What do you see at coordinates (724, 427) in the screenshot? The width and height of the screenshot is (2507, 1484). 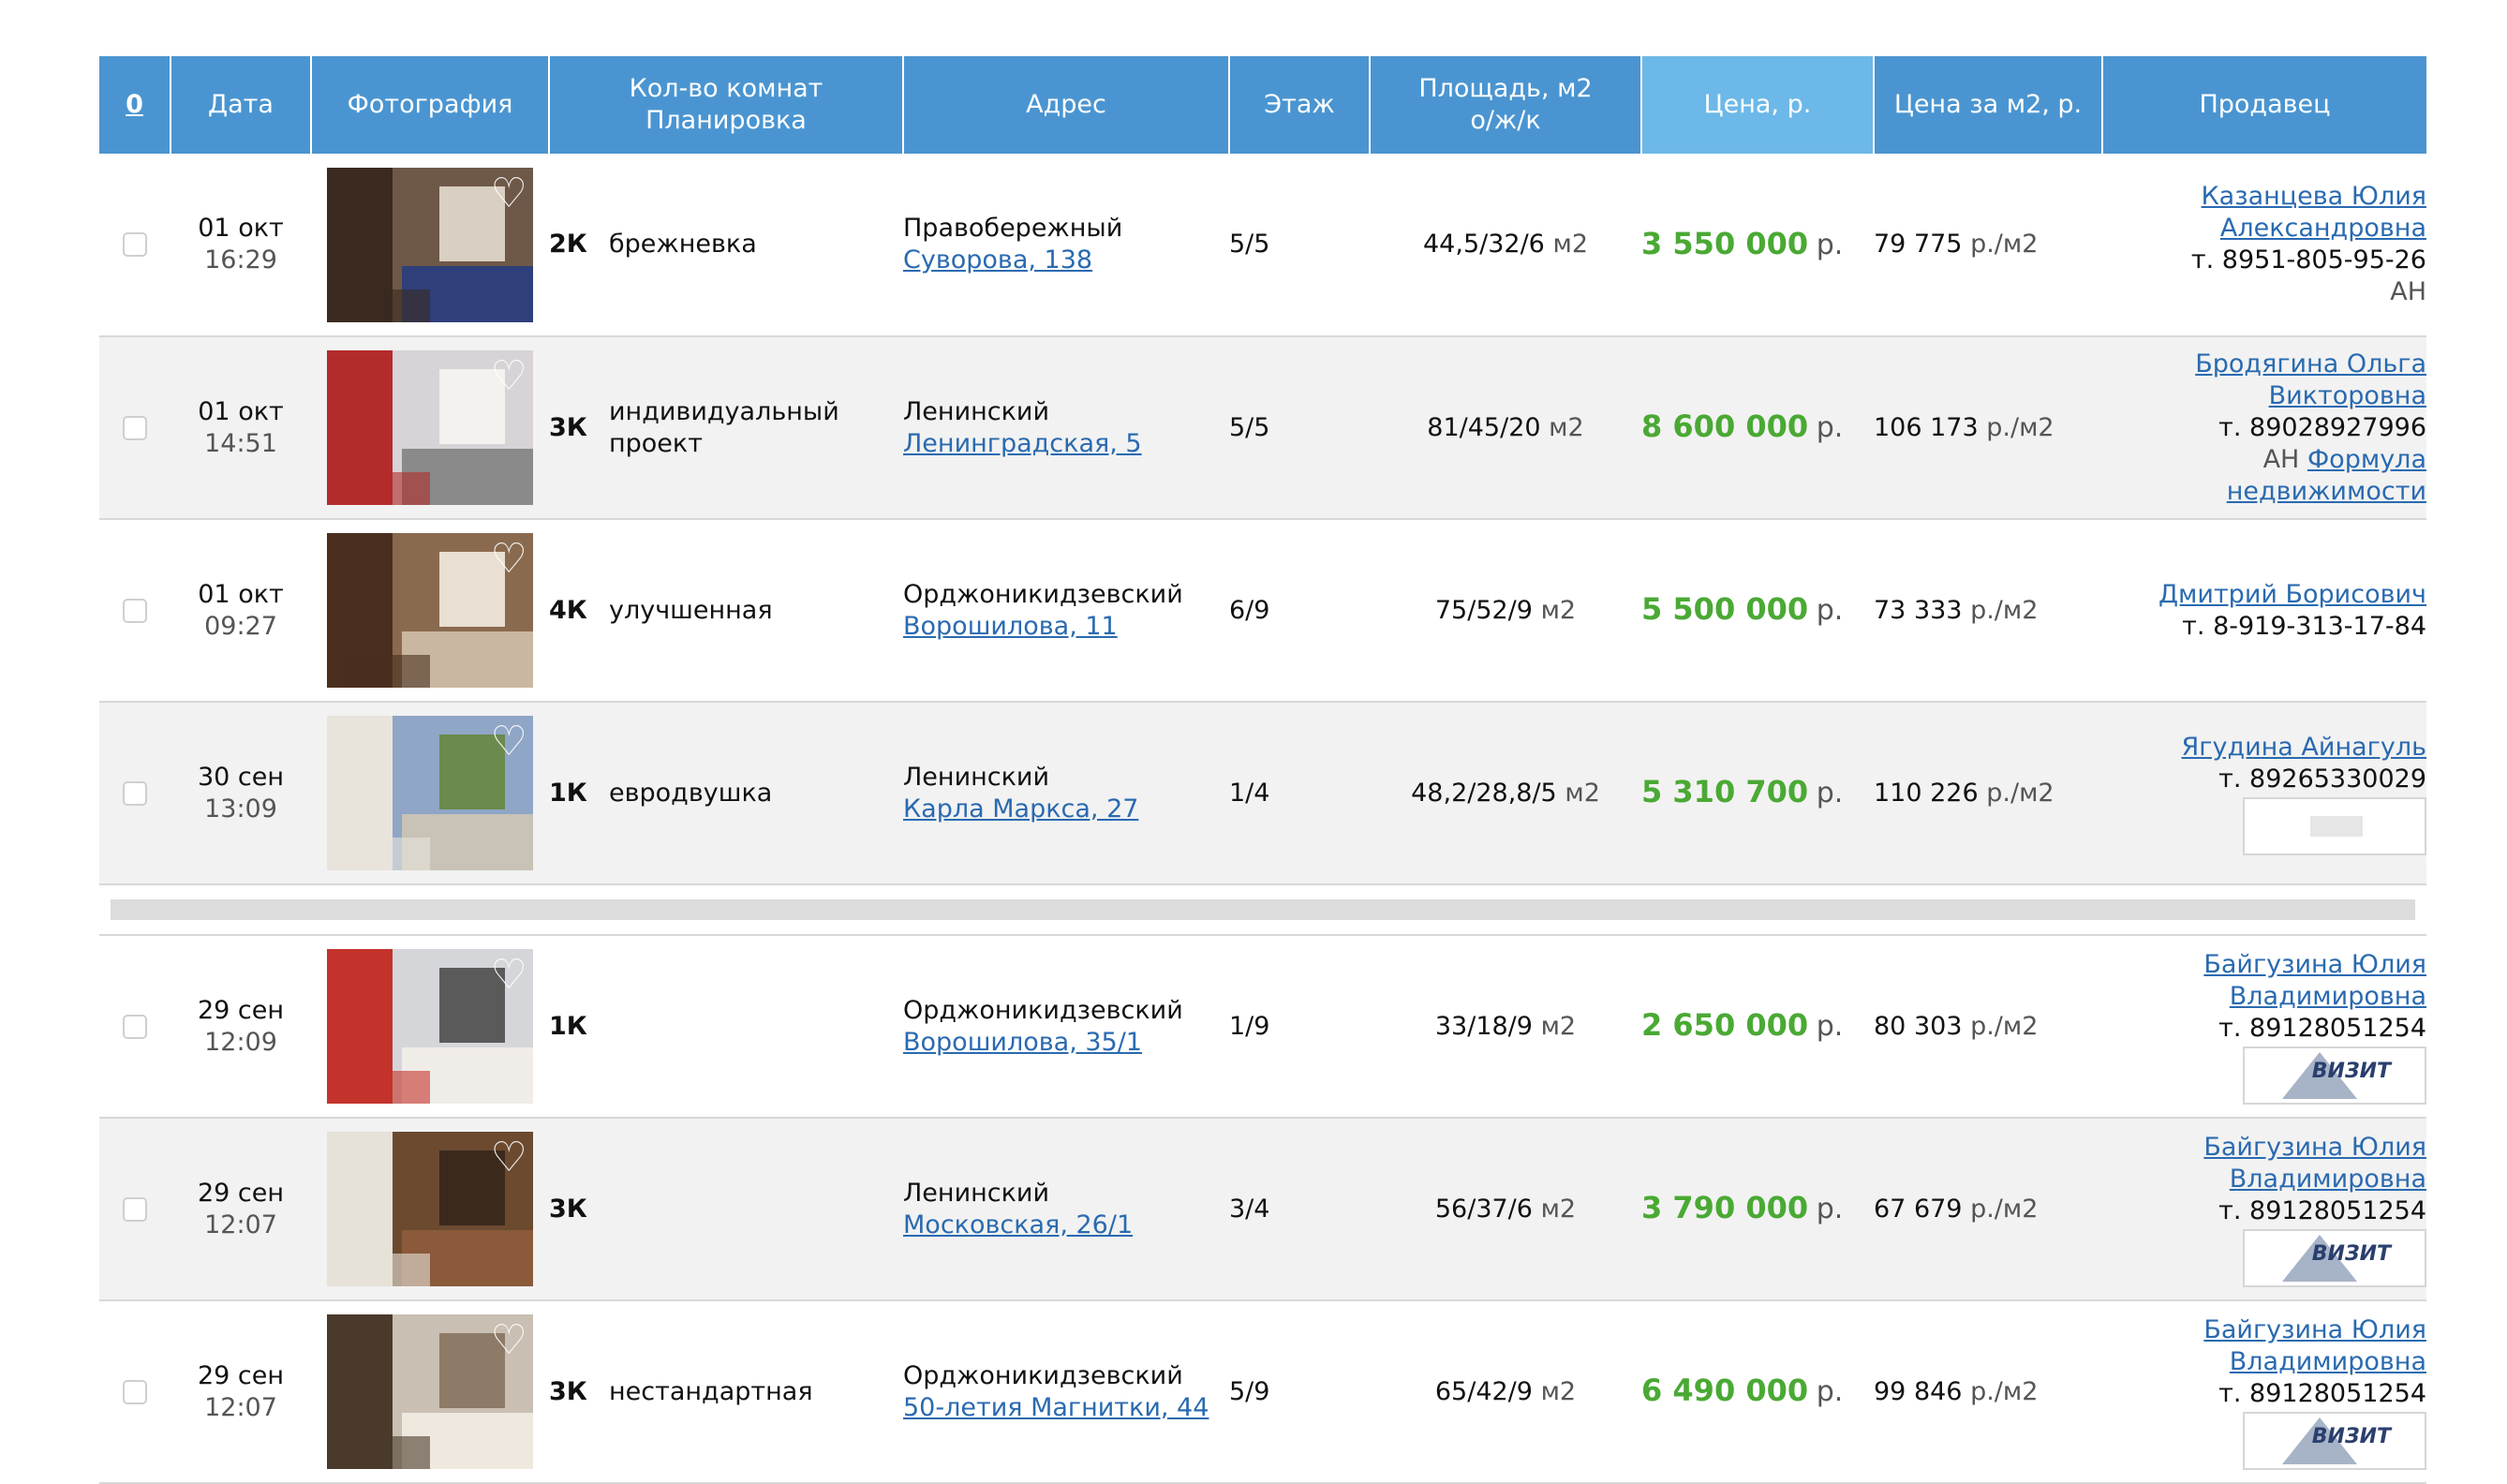 I see `layout-type: индивидуальный проект` at bounding box center [724, 427].